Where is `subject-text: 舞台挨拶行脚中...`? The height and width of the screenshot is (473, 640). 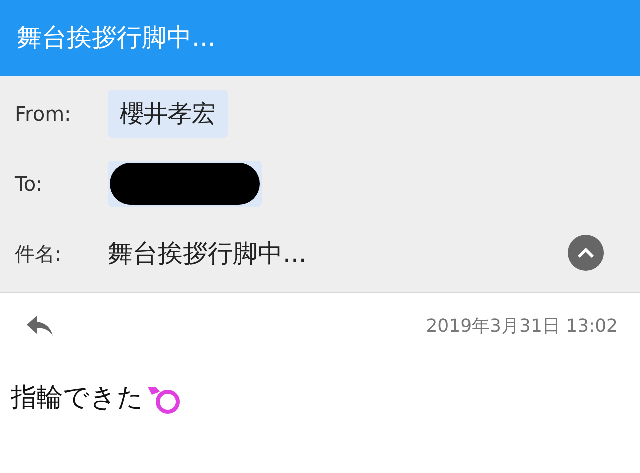
subject-text: 舞台挨拶行脚中... is located at coordinates (207, 254).